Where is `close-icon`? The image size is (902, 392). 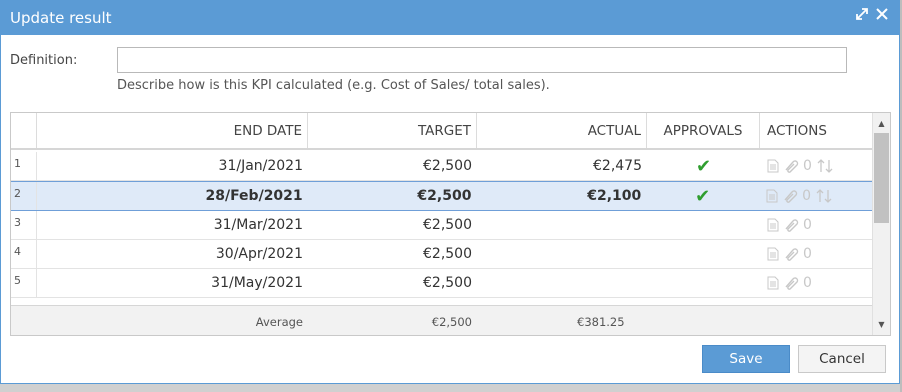 close-icon is located at coordinates (882, 14).